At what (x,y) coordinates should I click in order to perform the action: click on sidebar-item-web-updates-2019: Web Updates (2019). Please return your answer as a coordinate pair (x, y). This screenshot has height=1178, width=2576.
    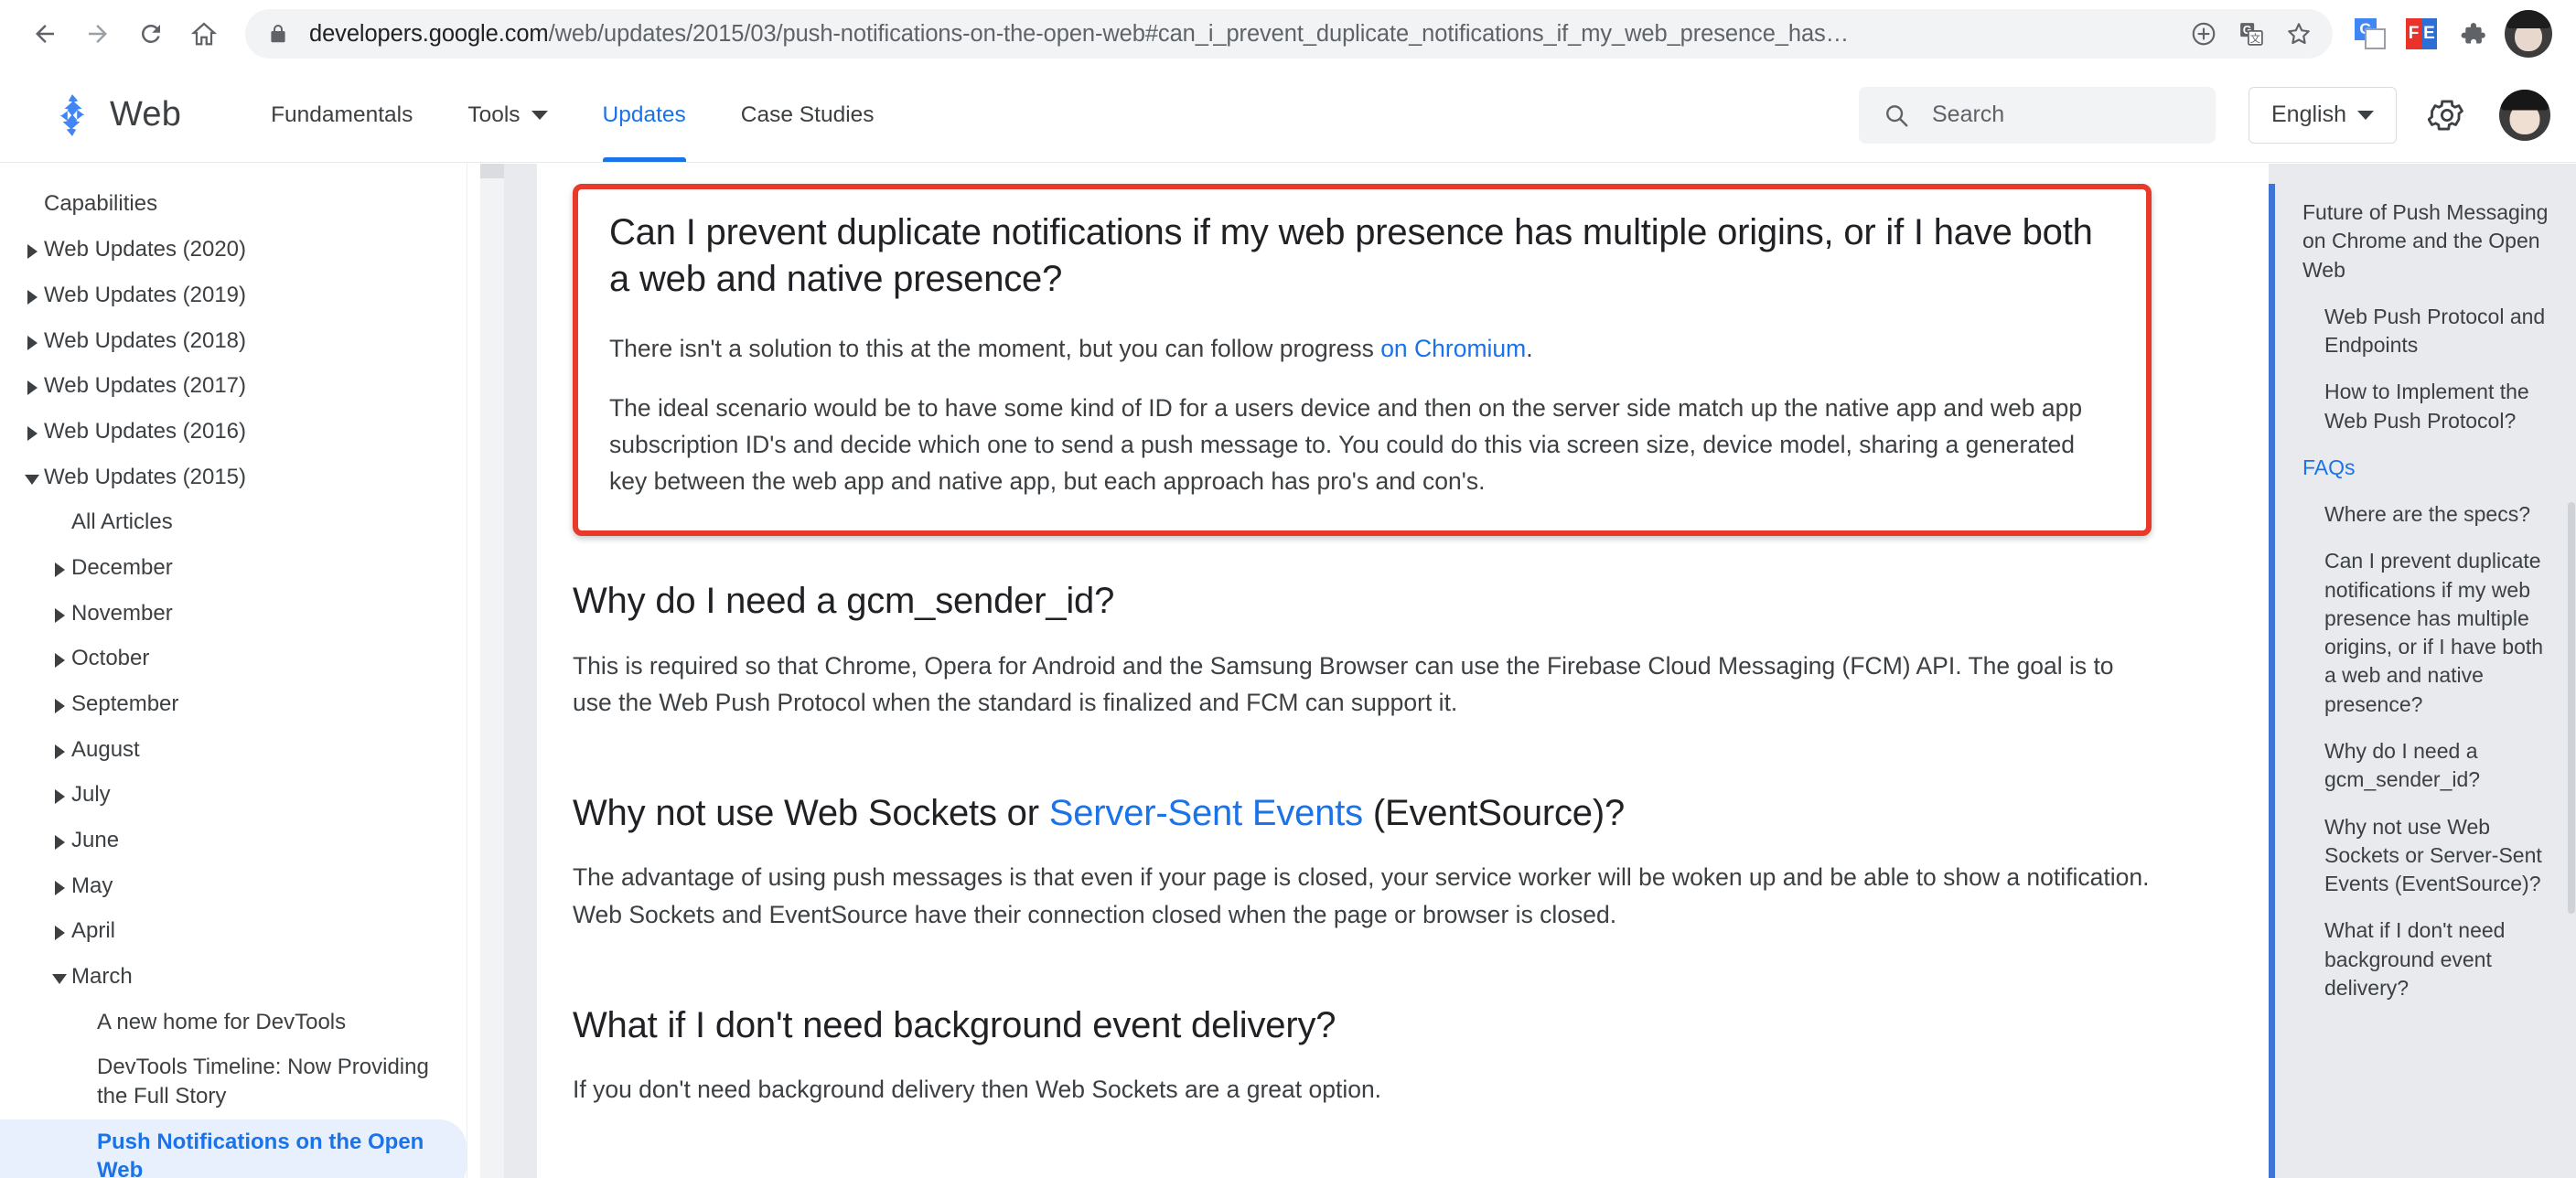
    Looking at the image, I should click on (234, 296).